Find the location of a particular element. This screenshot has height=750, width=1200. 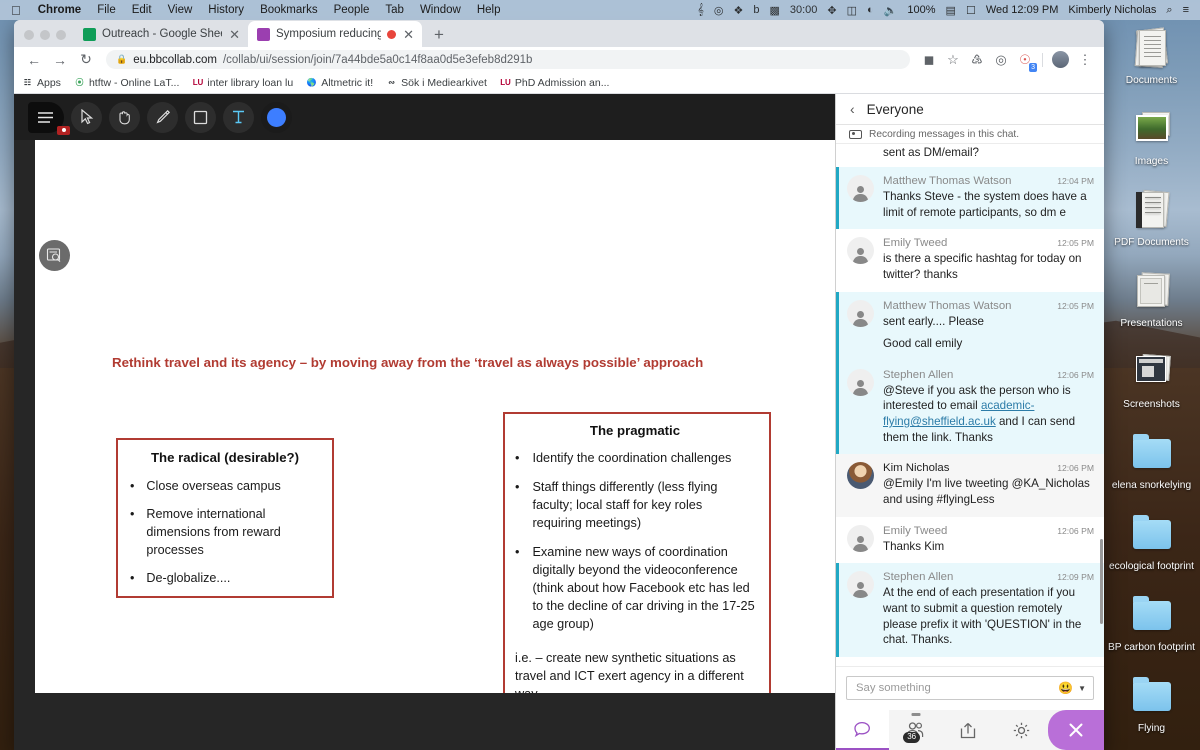

star-icon: ☆ is located at coordinates (953, 60).